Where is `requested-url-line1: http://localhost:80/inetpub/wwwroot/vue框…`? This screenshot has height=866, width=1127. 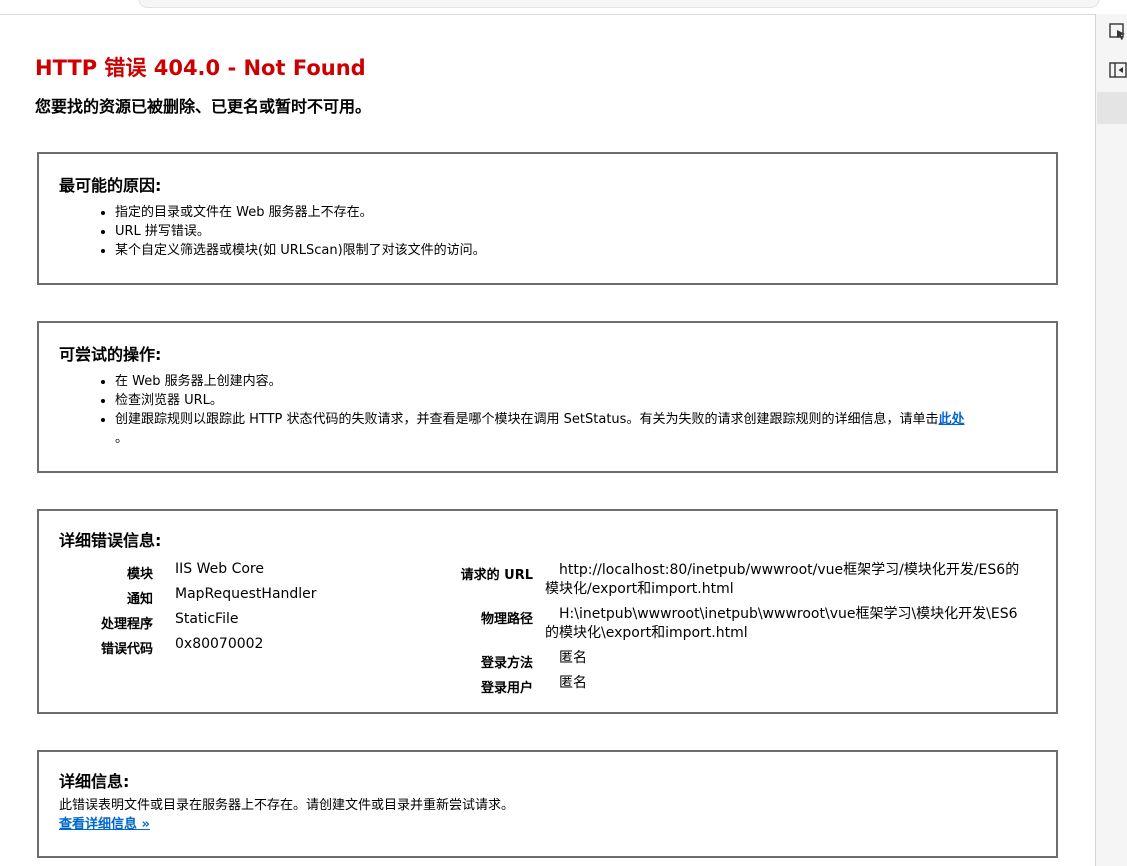
requested-url-line1: http://localhost:80/inetpub/wwwroot/vue框… is located at coordinates (789, 570).